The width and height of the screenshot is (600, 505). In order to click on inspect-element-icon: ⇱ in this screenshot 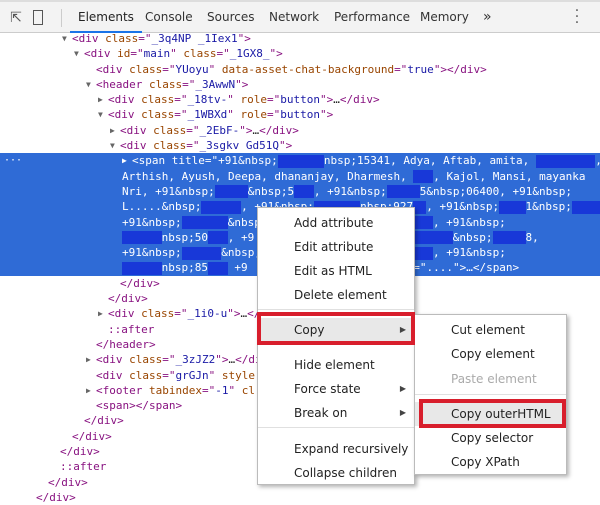, I will do `click(16, 18)`.